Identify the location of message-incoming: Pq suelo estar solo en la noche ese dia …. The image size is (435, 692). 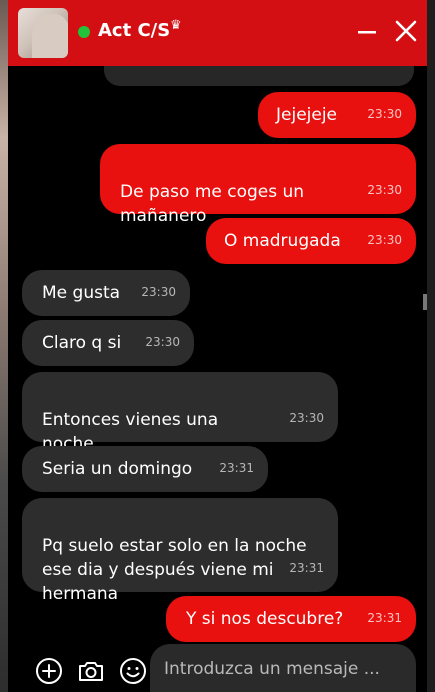
(180, 551).